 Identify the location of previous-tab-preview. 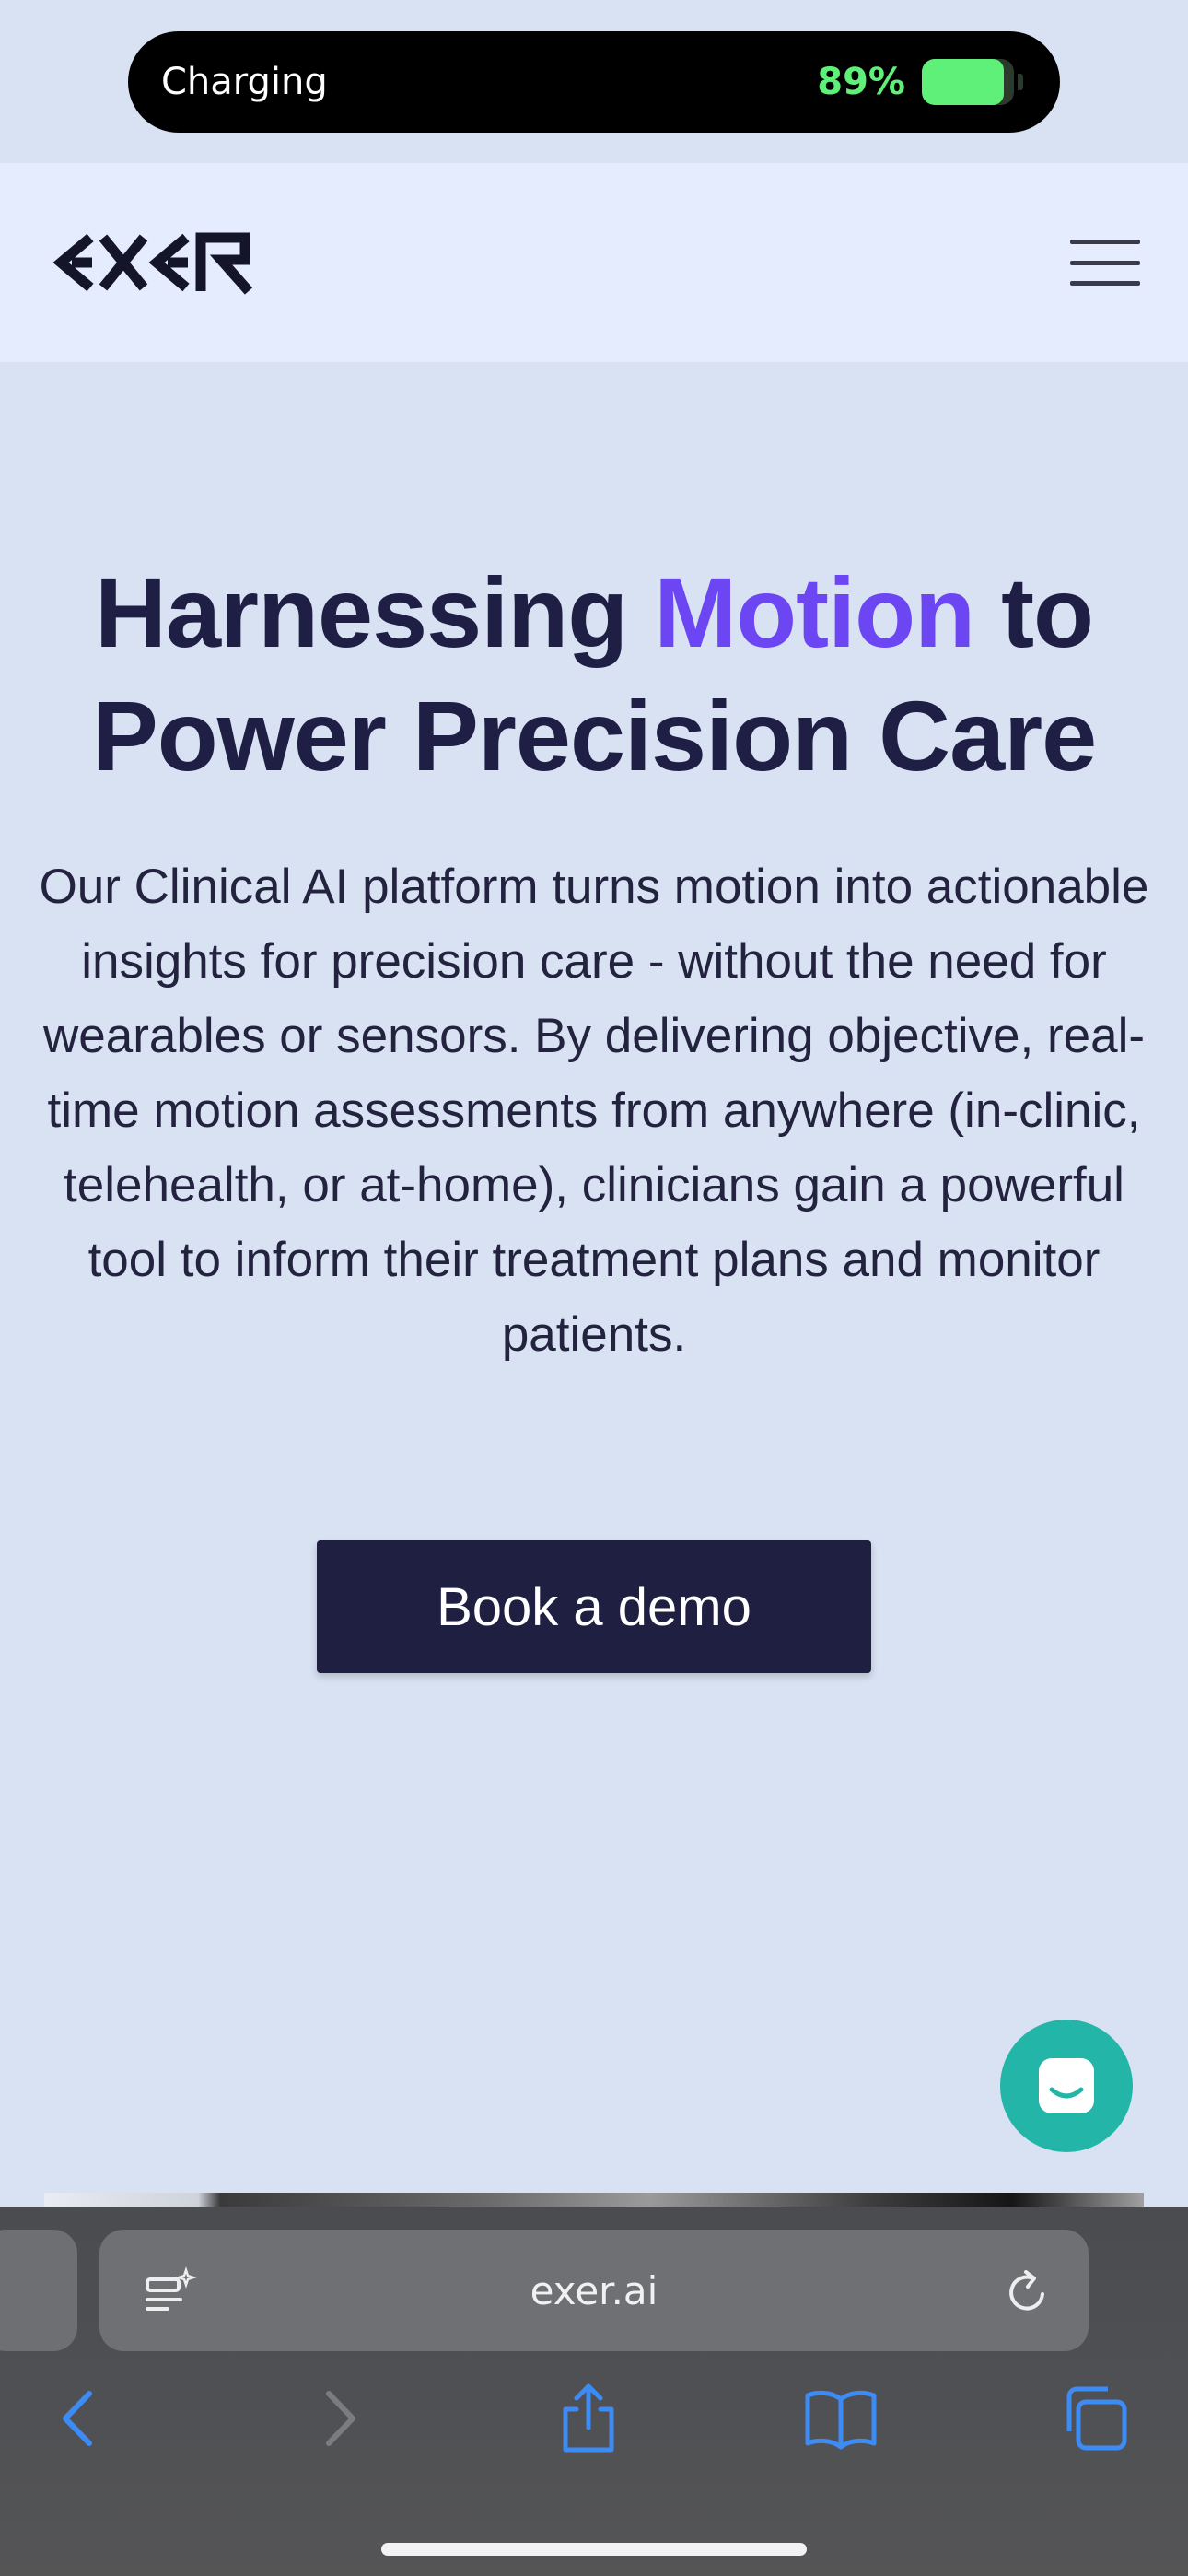
(38, 2290).